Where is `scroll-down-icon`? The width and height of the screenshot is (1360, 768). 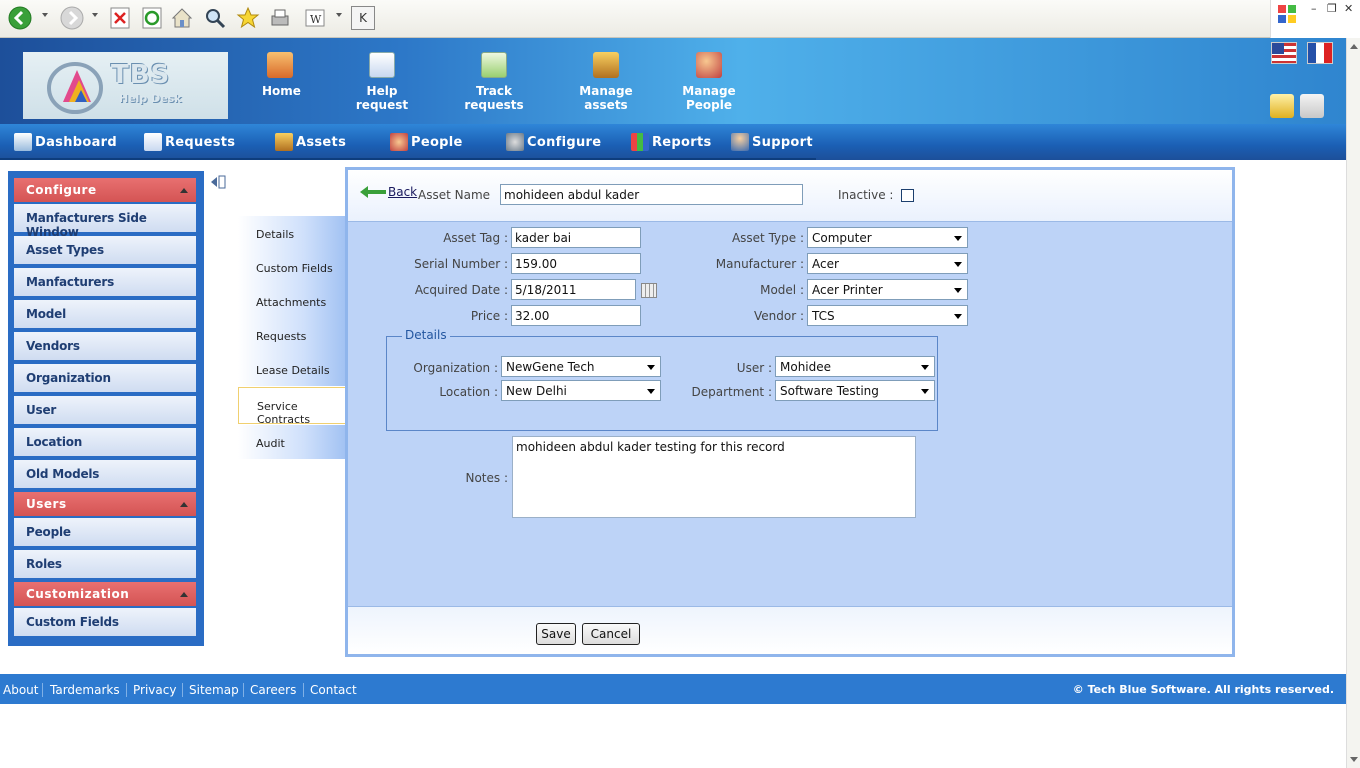
scroll-down-icon is located at coordinates (1354, 759).